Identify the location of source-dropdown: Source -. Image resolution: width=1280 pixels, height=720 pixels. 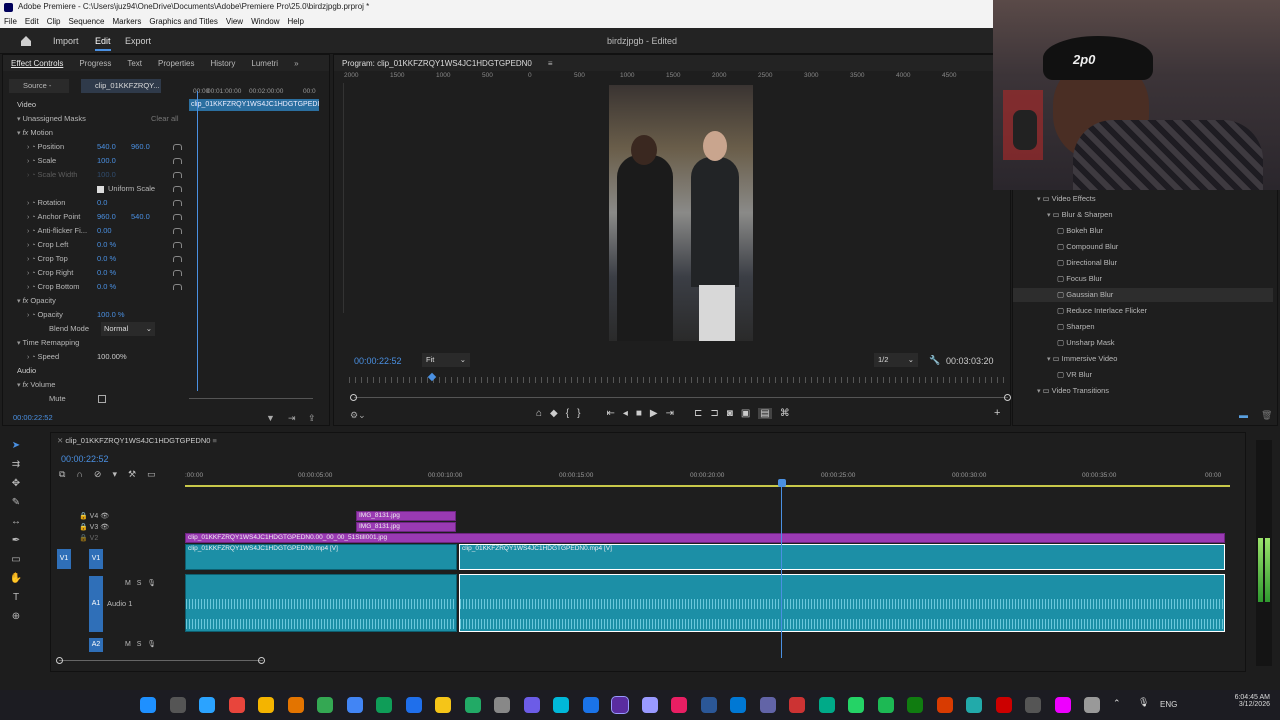
(39, 86).